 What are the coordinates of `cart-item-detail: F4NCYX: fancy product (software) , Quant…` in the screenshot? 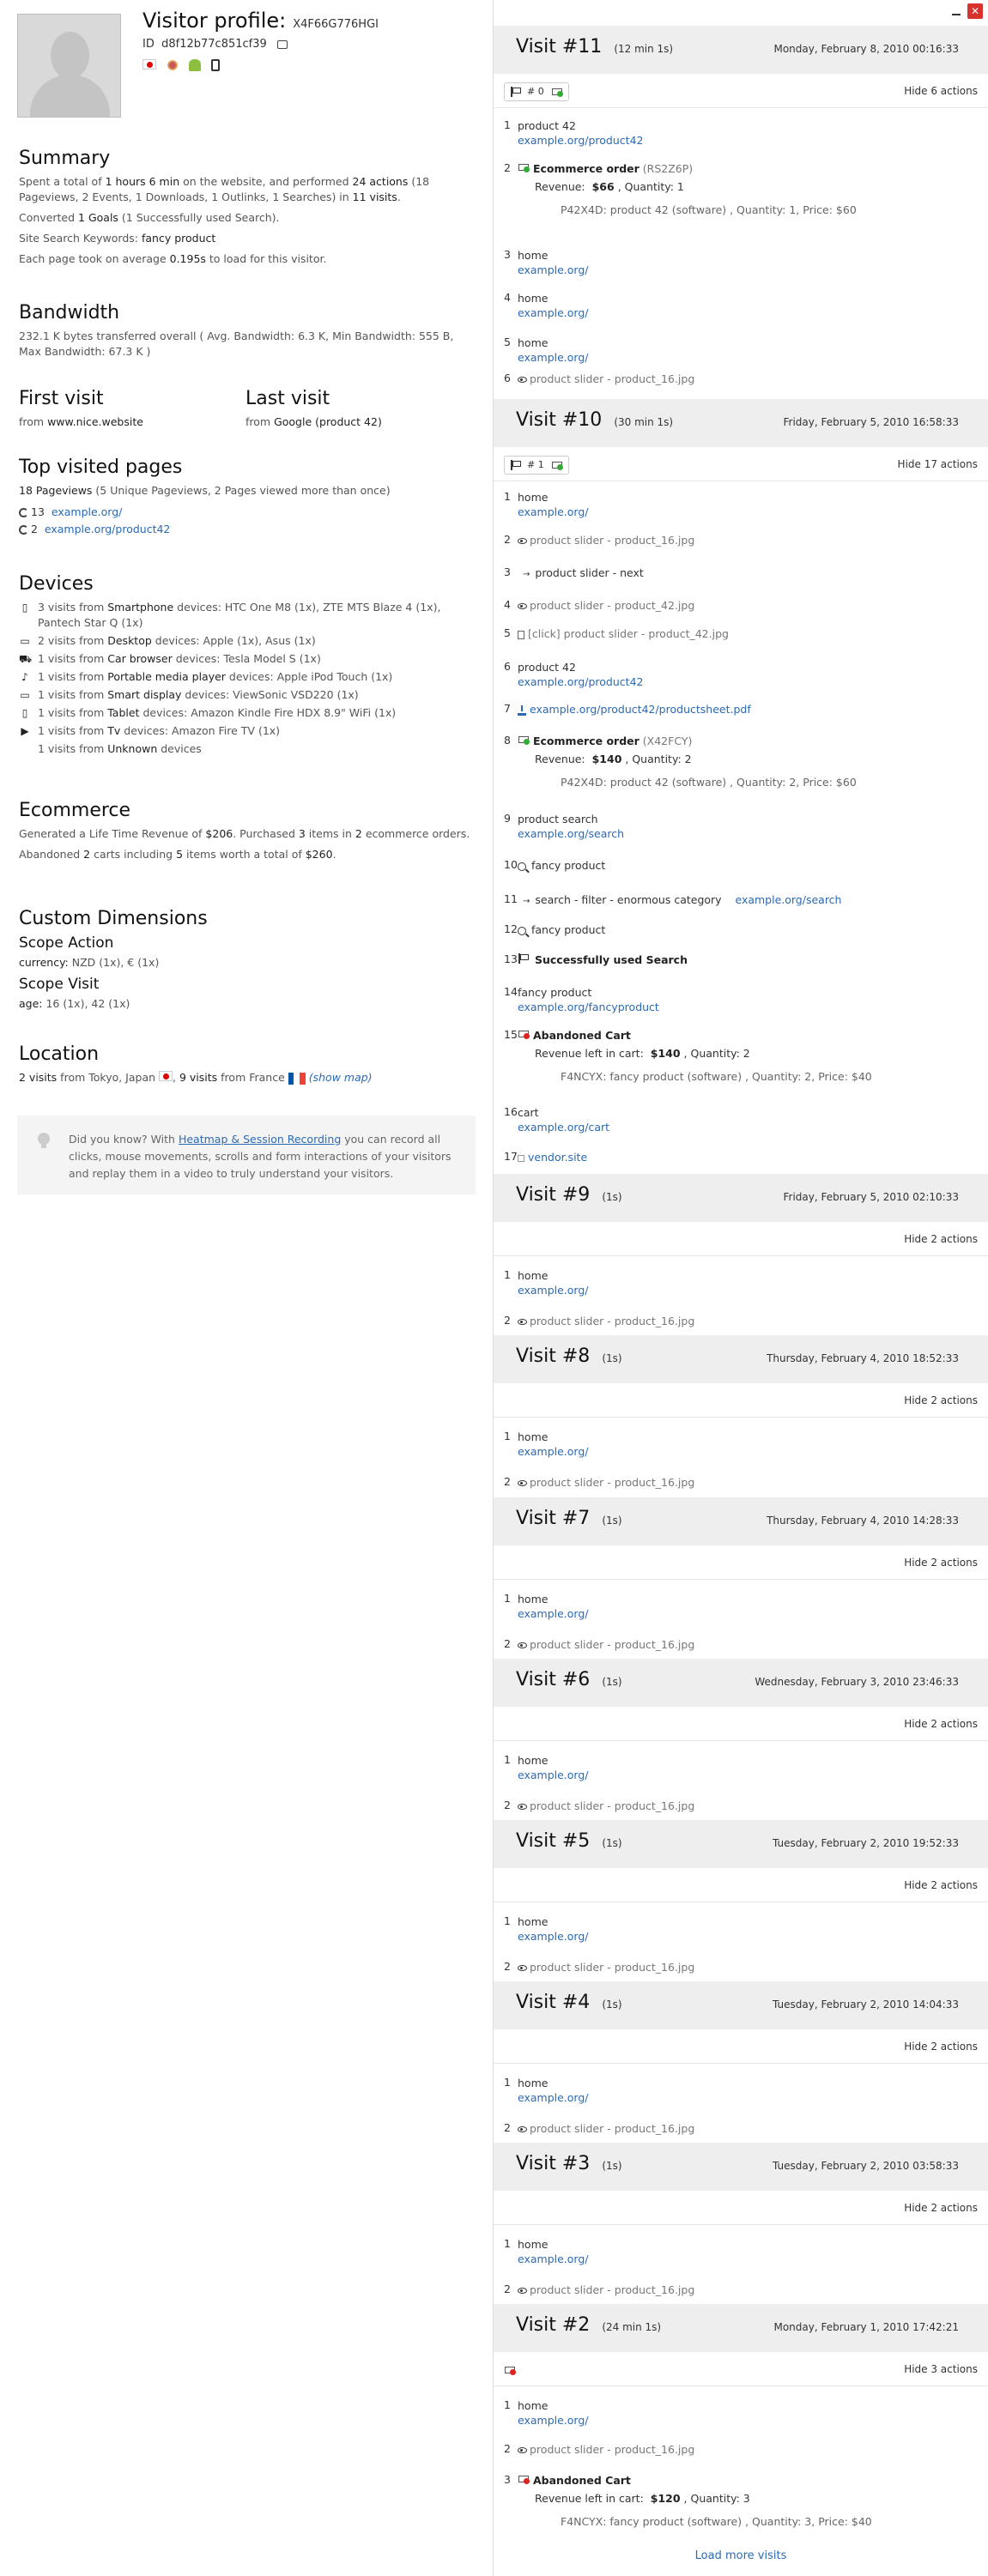 It's located at (716, 2521).